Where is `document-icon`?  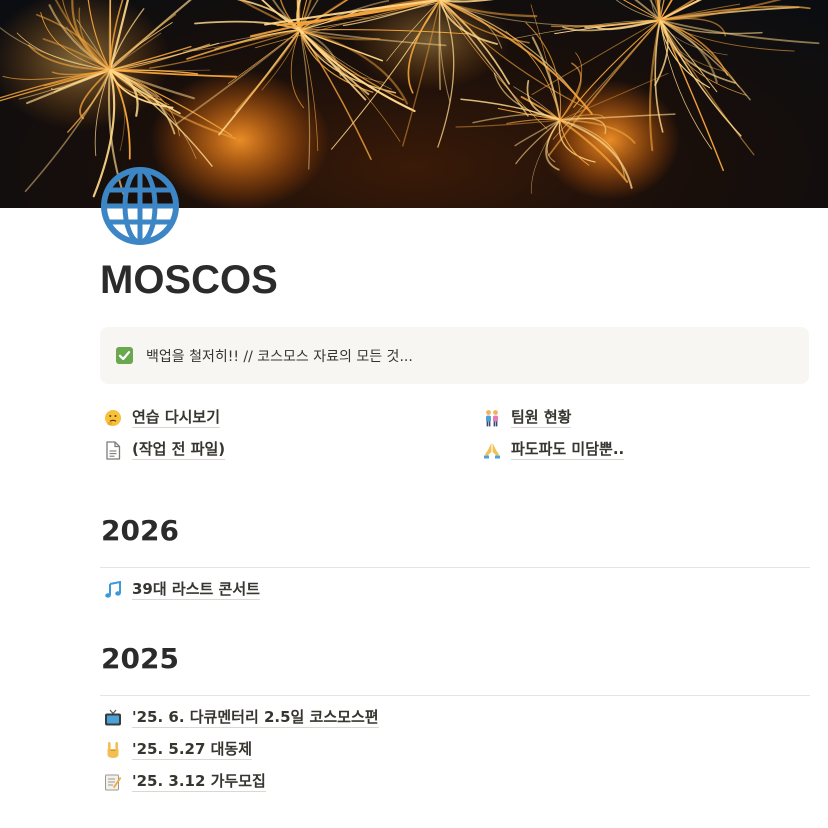 document-icon is located at coordinates (113, 450).